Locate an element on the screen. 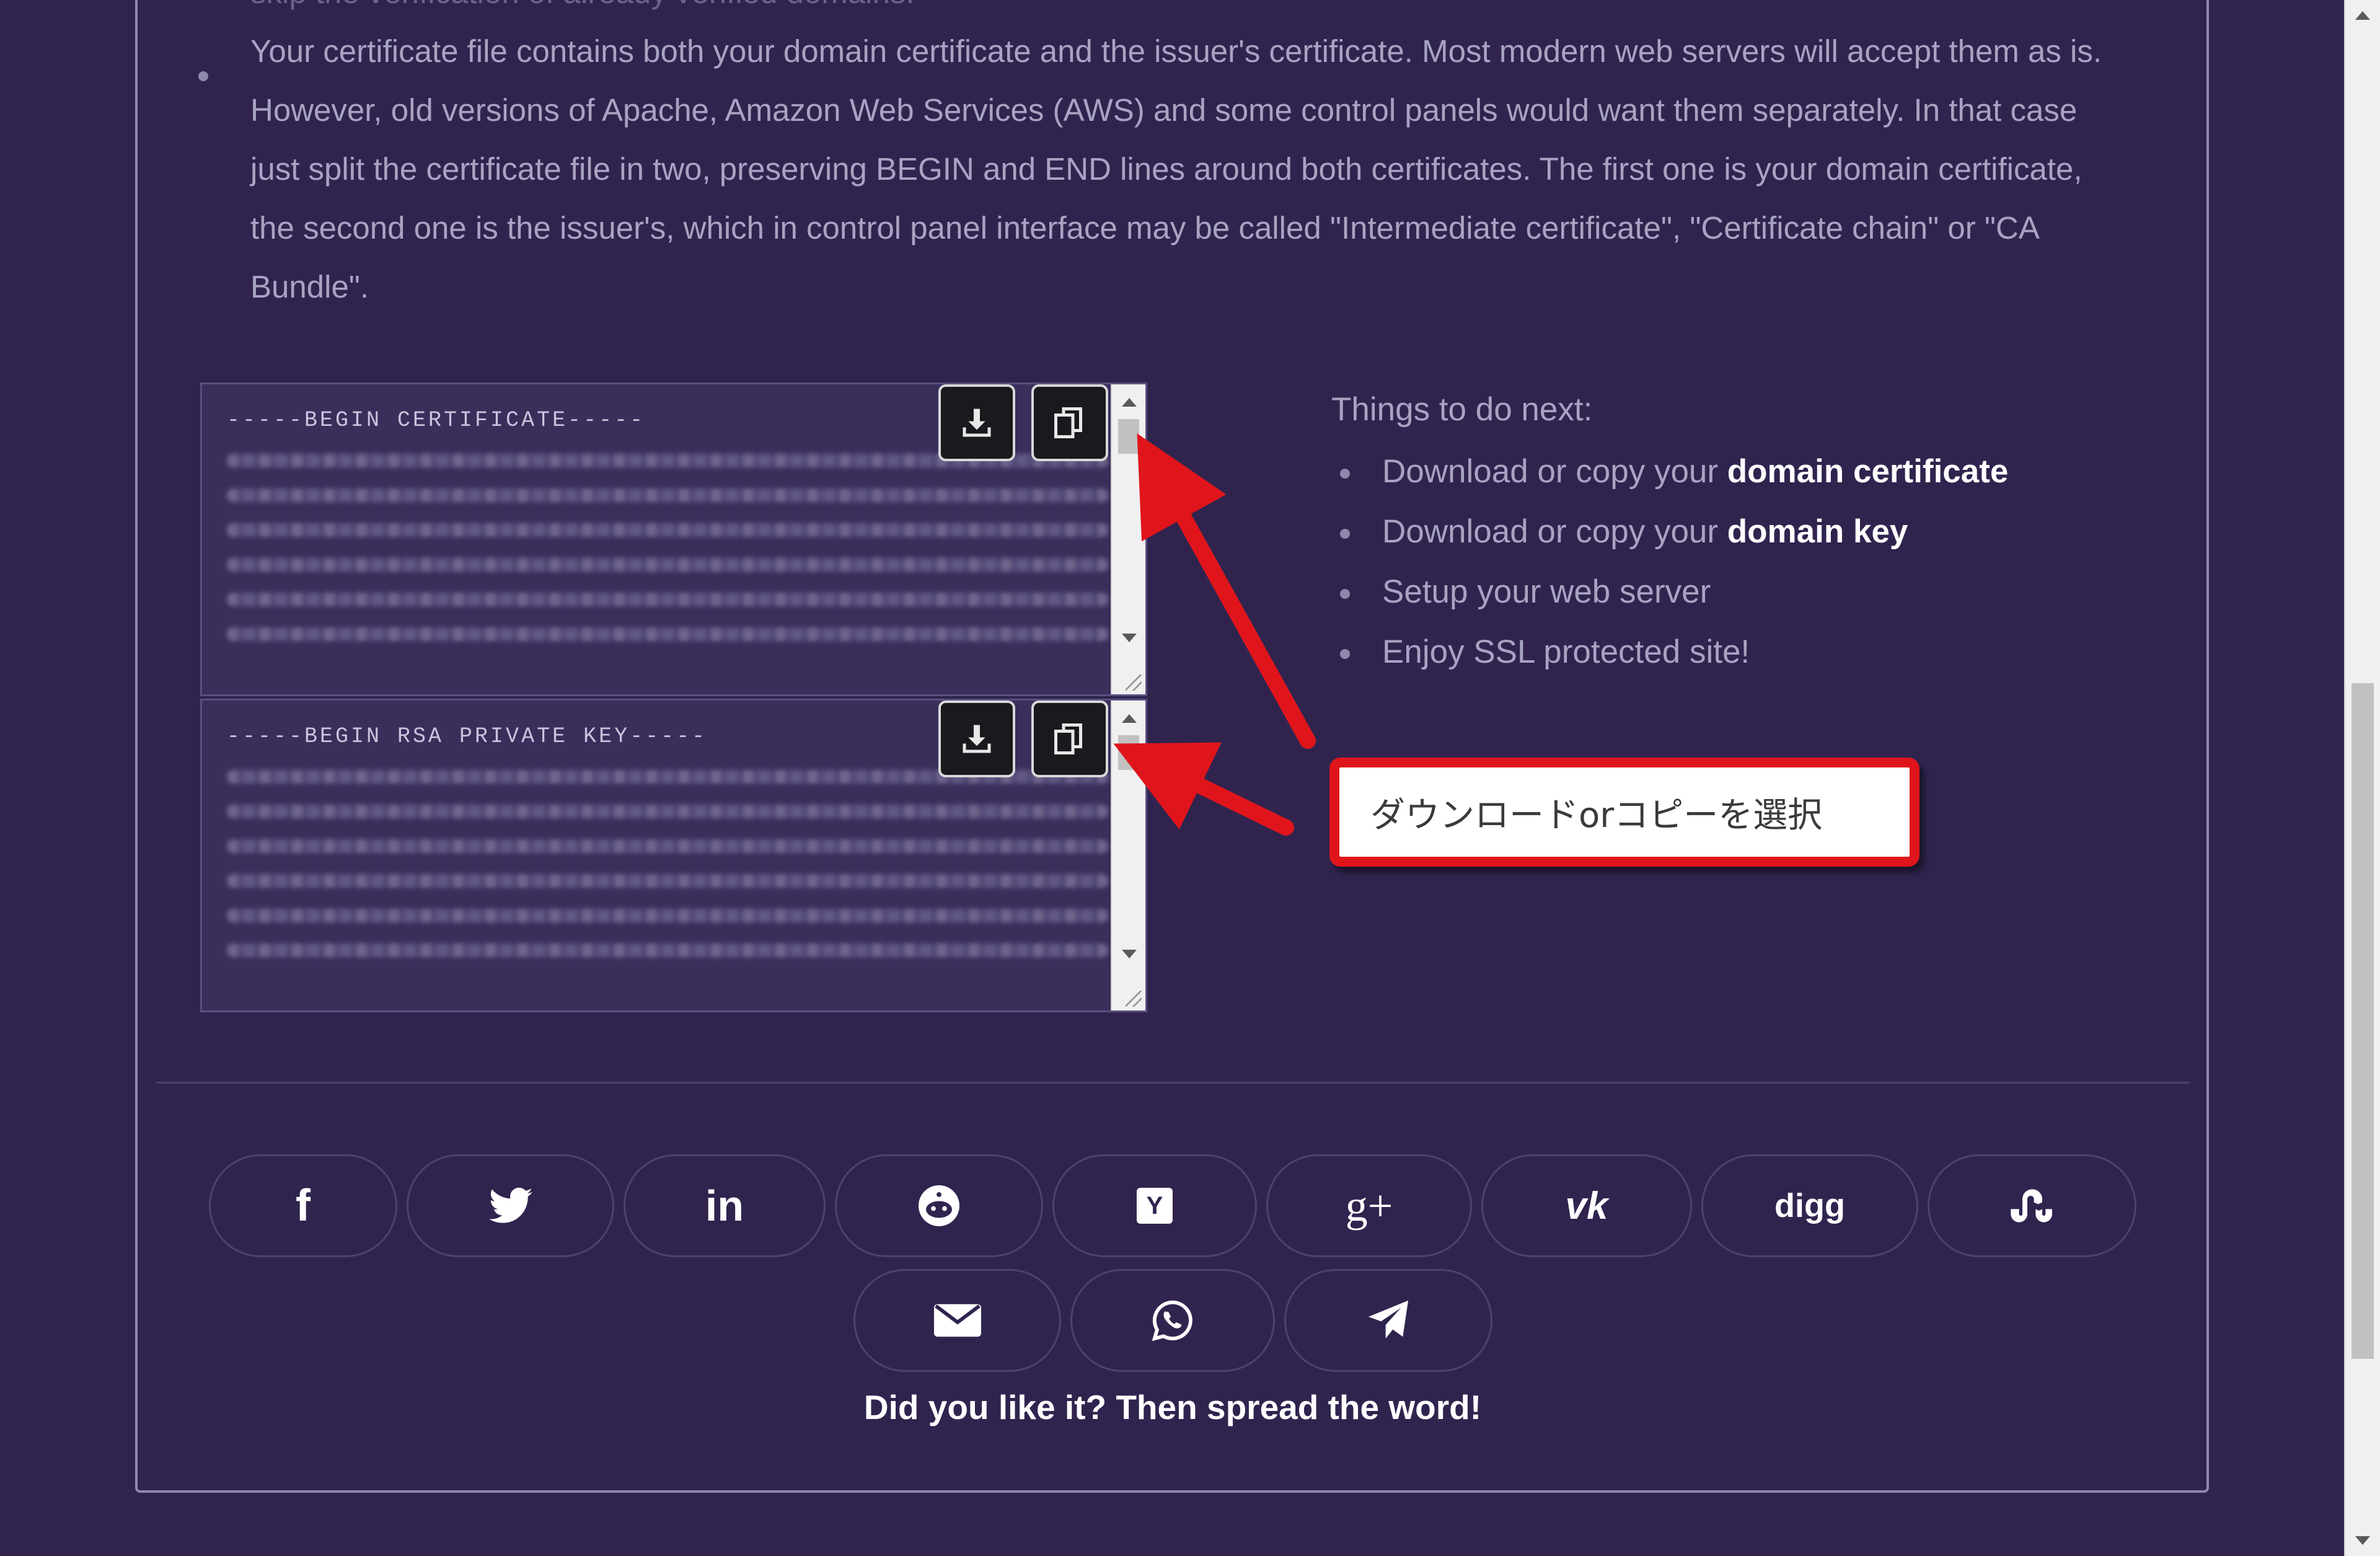  facebook-icon: f is located at coordinates (303, 1206).